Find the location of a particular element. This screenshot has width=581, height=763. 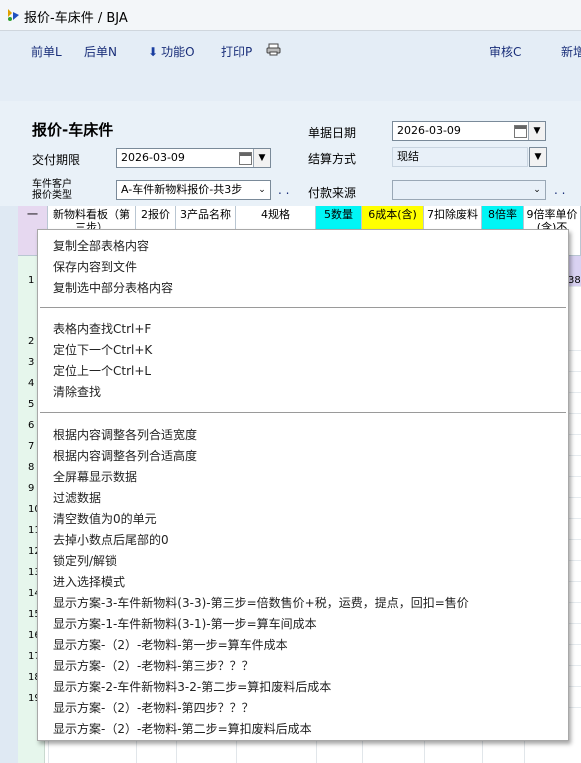

menu-item: 显示方案-（2）-老物料-第一步=算车件成本 is located at coordinates (170, 644).